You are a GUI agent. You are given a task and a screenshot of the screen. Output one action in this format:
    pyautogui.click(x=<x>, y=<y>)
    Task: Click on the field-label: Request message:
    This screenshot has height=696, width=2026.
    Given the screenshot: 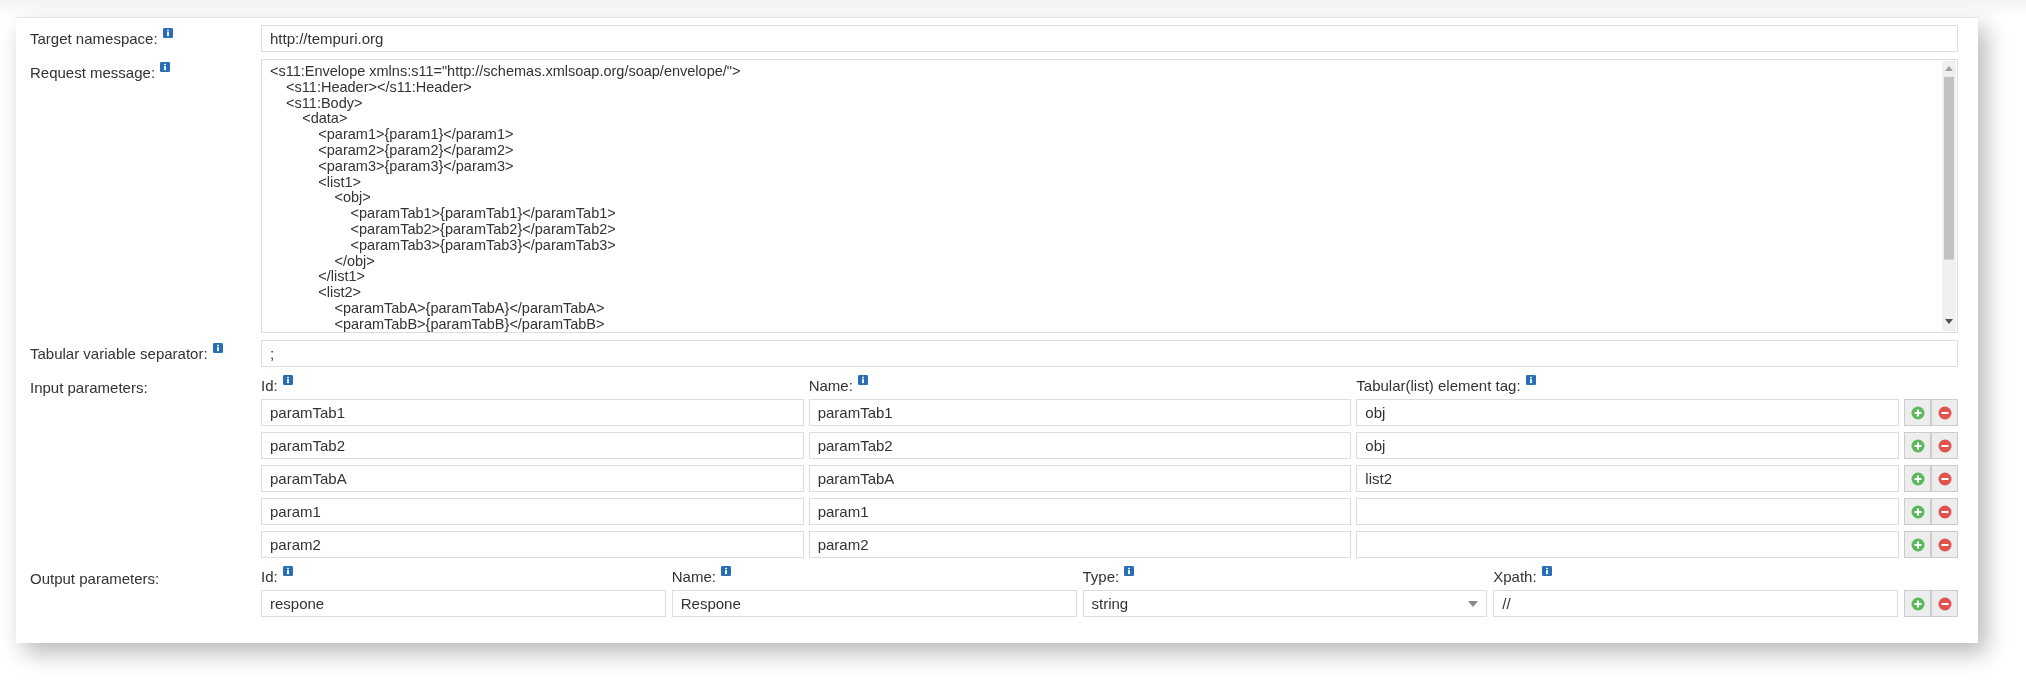 What is the action you would take?
    pyautogui.click(x=93, y=72)
    